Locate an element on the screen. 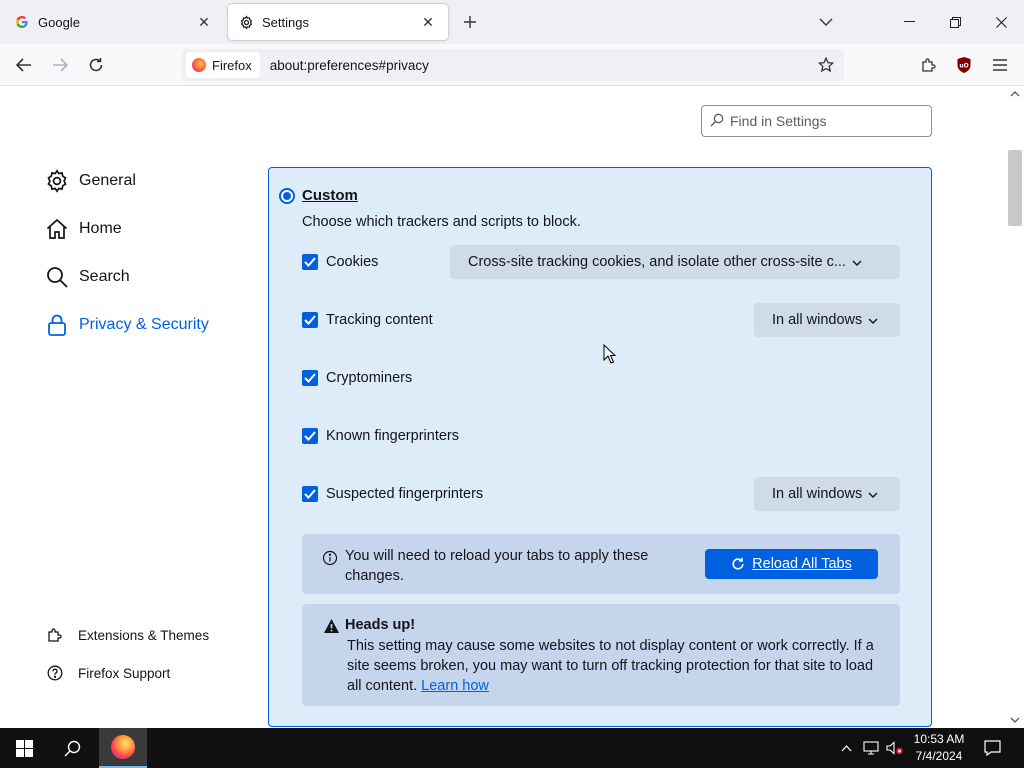 Image resolution: width=1024 pixels, height=768 pixels. url-bar: Firefox about:preferences#privacy is located at coordinates (513, 65).